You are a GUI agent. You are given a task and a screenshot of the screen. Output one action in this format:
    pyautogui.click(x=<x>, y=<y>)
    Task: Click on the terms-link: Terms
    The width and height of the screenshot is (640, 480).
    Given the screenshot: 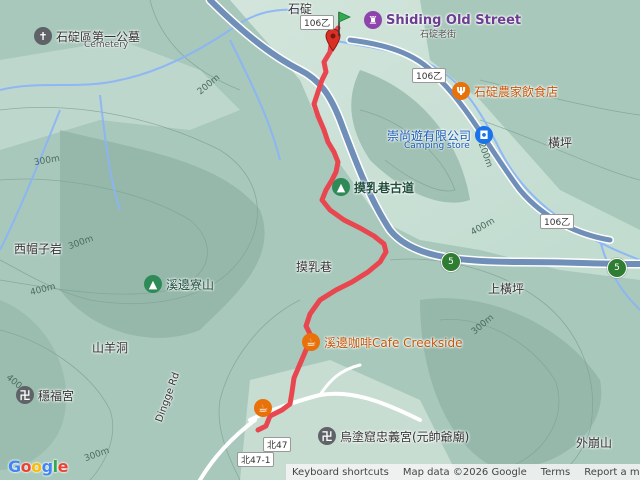 What is the action you would take?
    pyautogui.click(x=555, y=472)
    